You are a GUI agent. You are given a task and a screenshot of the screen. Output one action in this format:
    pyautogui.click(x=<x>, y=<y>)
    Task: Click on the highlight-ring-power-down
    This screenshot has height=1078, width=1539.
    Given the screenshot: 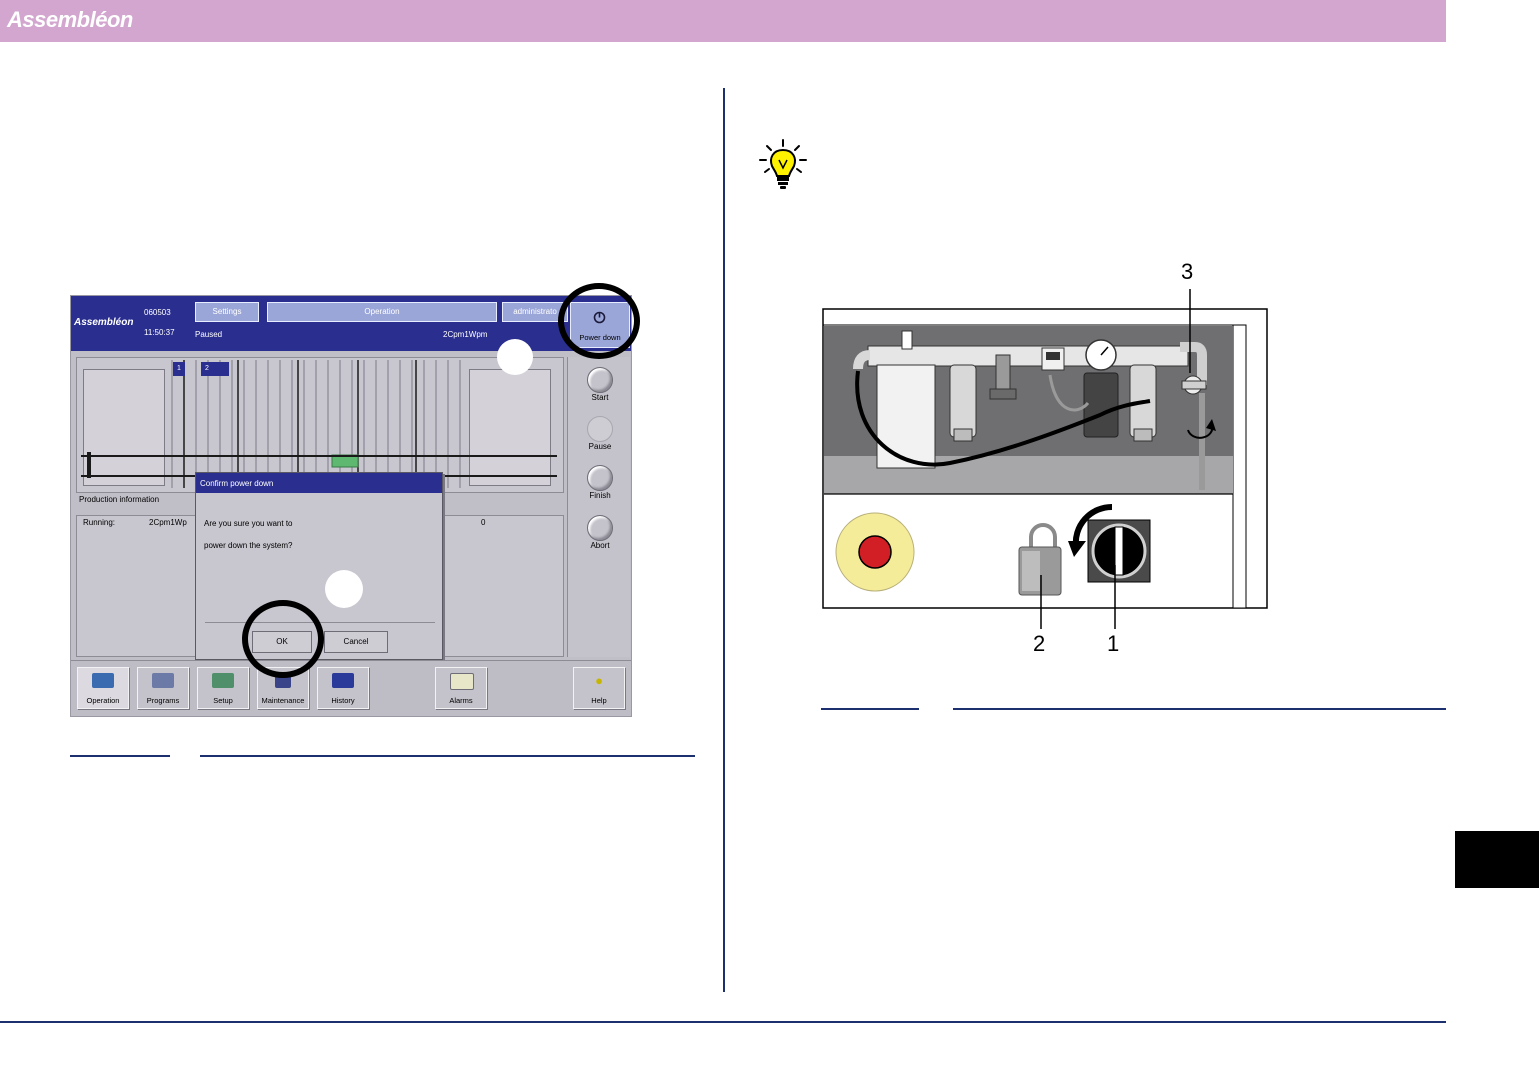 What is the action you would take?
    pyautogui.click(x=599, y=321)
    